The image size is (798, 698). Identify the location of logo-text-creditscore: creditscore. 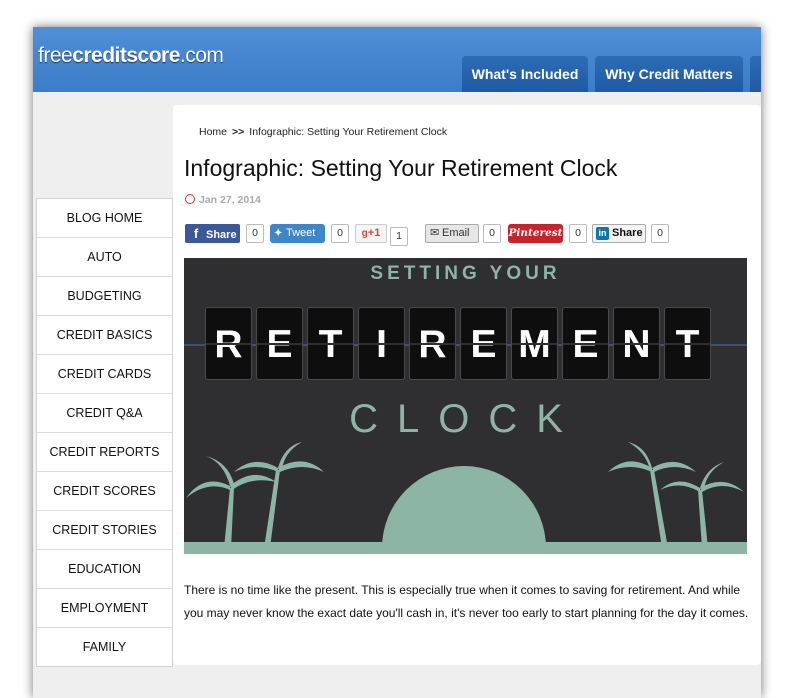
(126, 55).